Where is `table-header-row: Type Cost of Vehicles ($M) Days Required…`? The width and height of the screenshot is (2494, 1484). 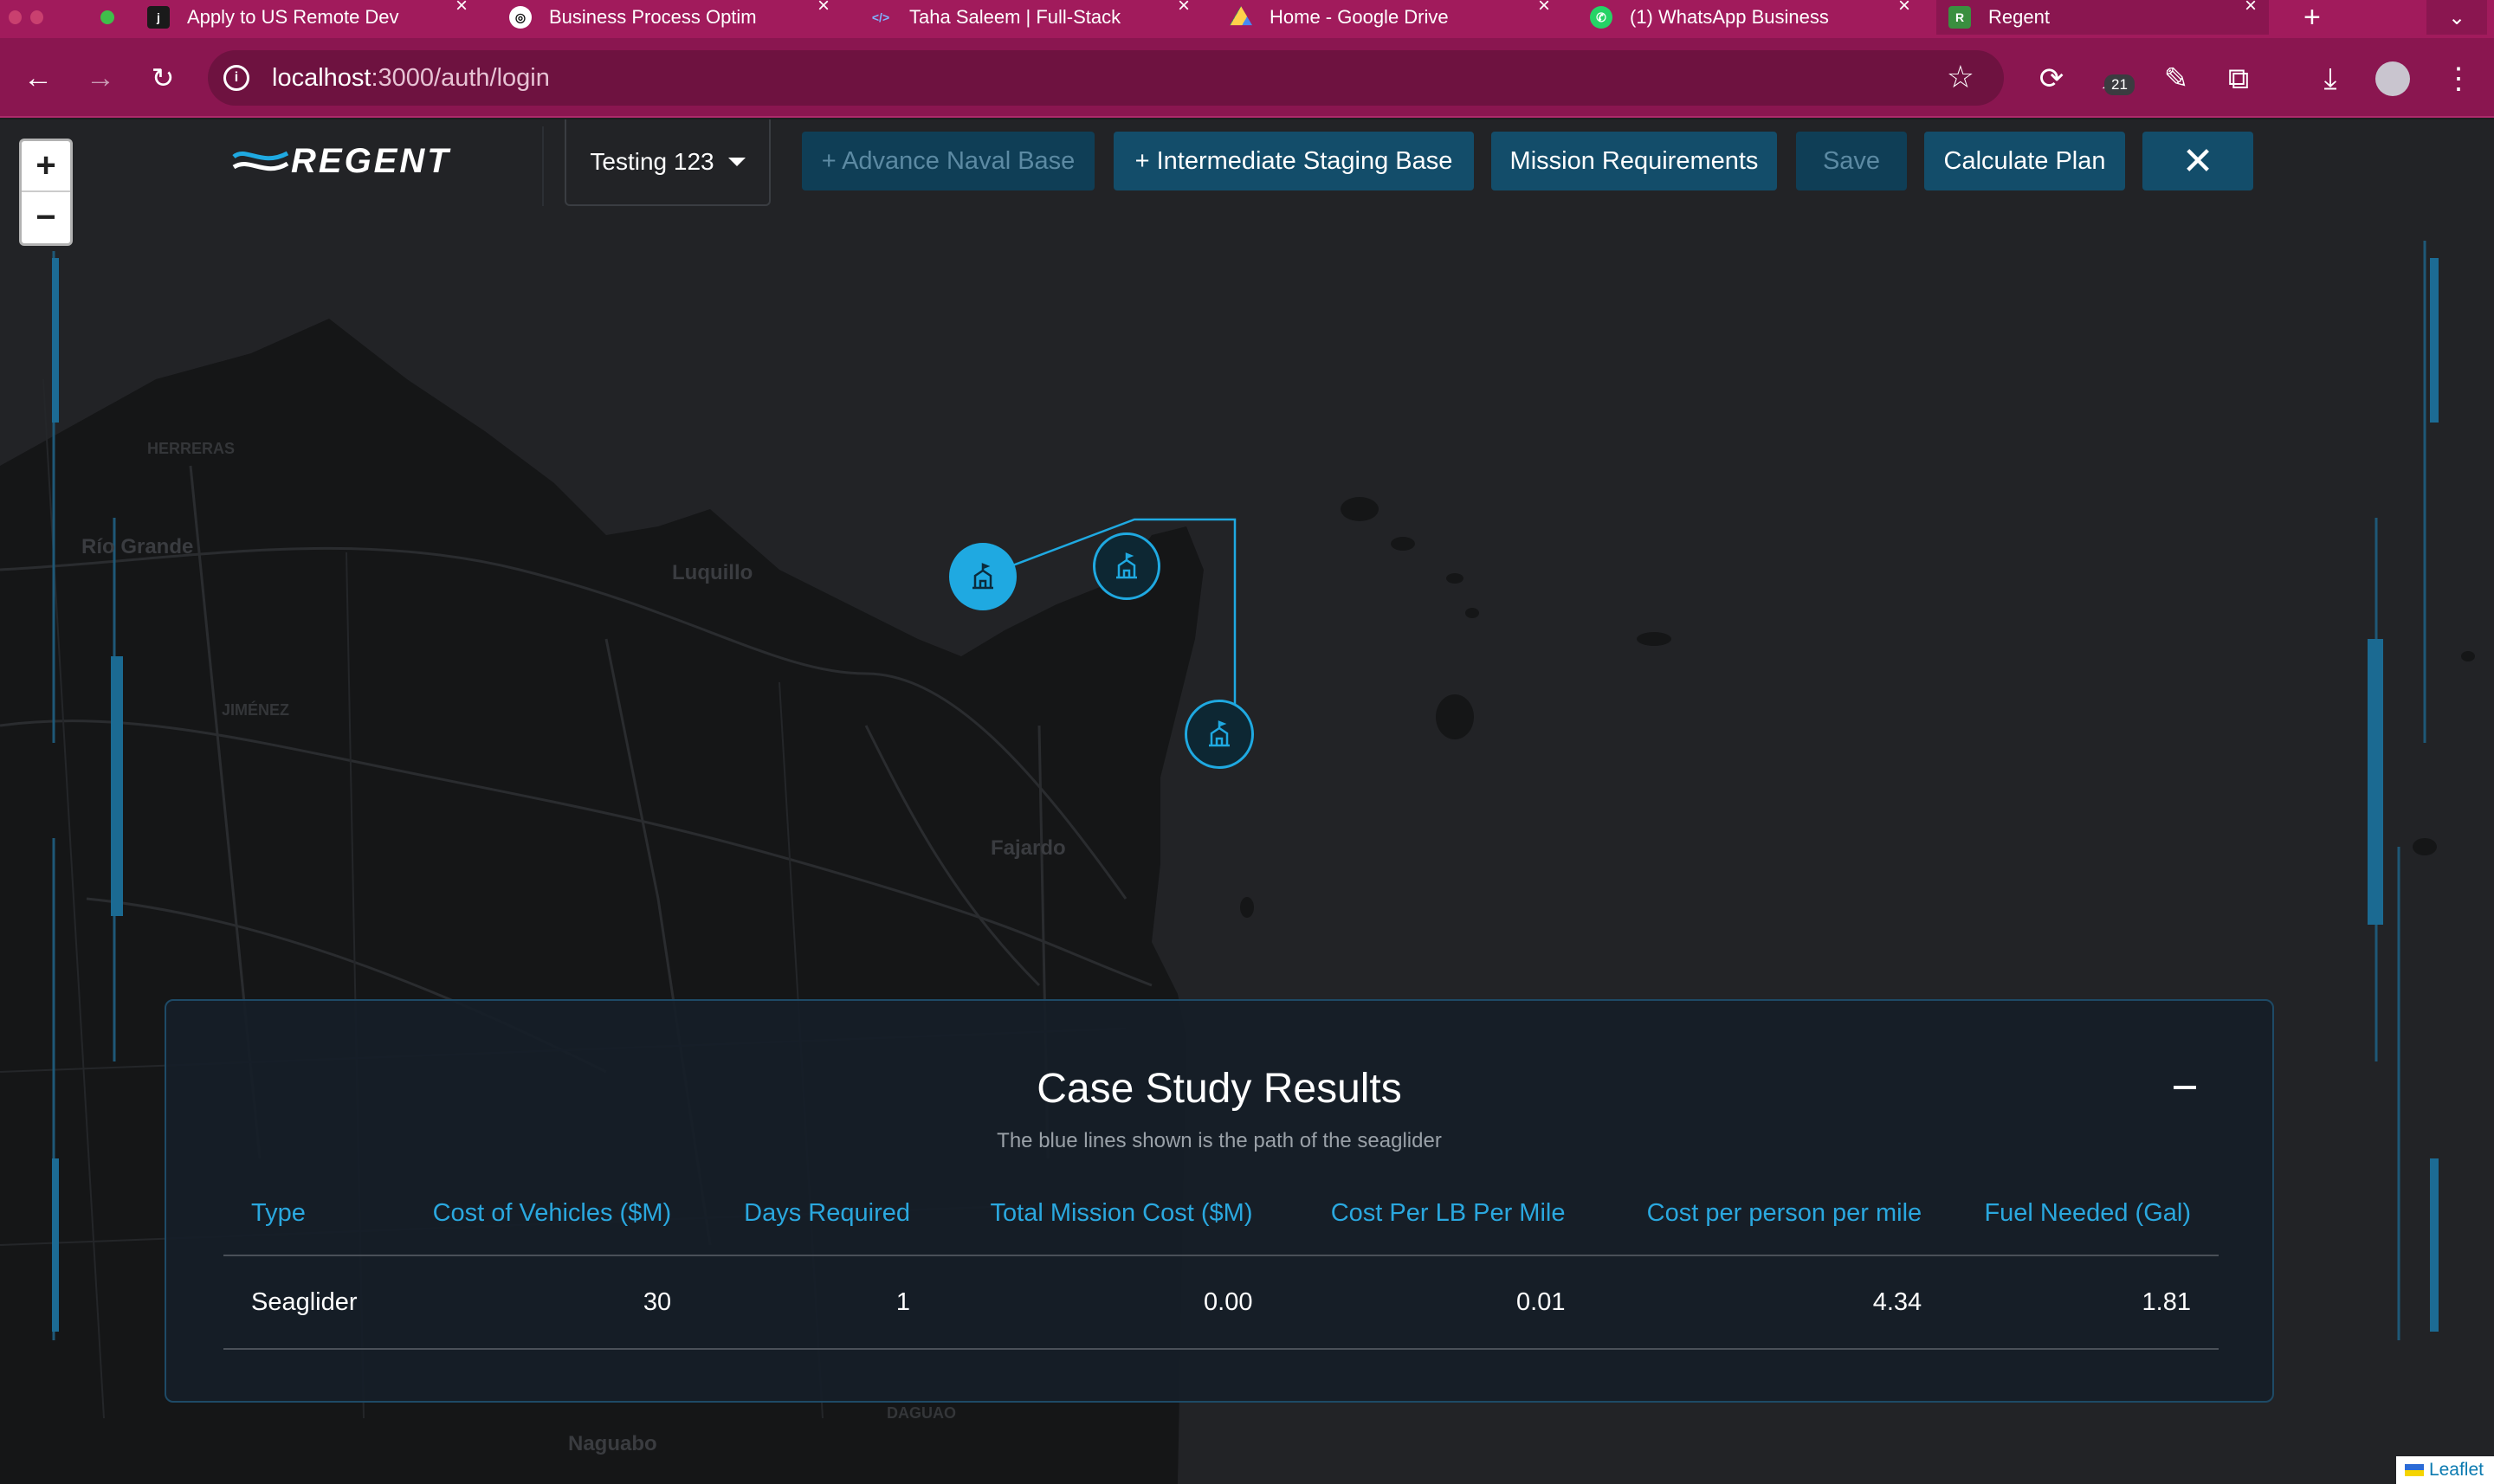
table-header-row: Type Cost of Vehicles ($M) Days Required… is located at coordinates (1221, 1214).